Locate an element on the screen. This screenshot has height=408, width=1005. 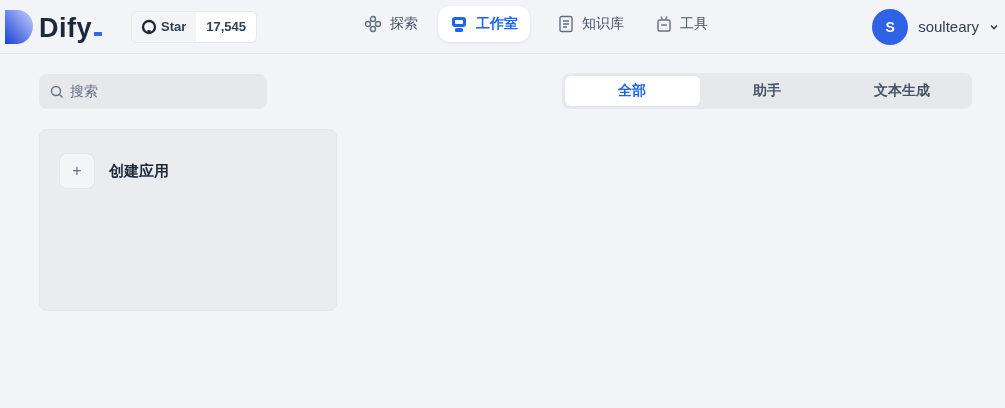
nav-tab-label: 探索 is located at coordinates (404, 24).